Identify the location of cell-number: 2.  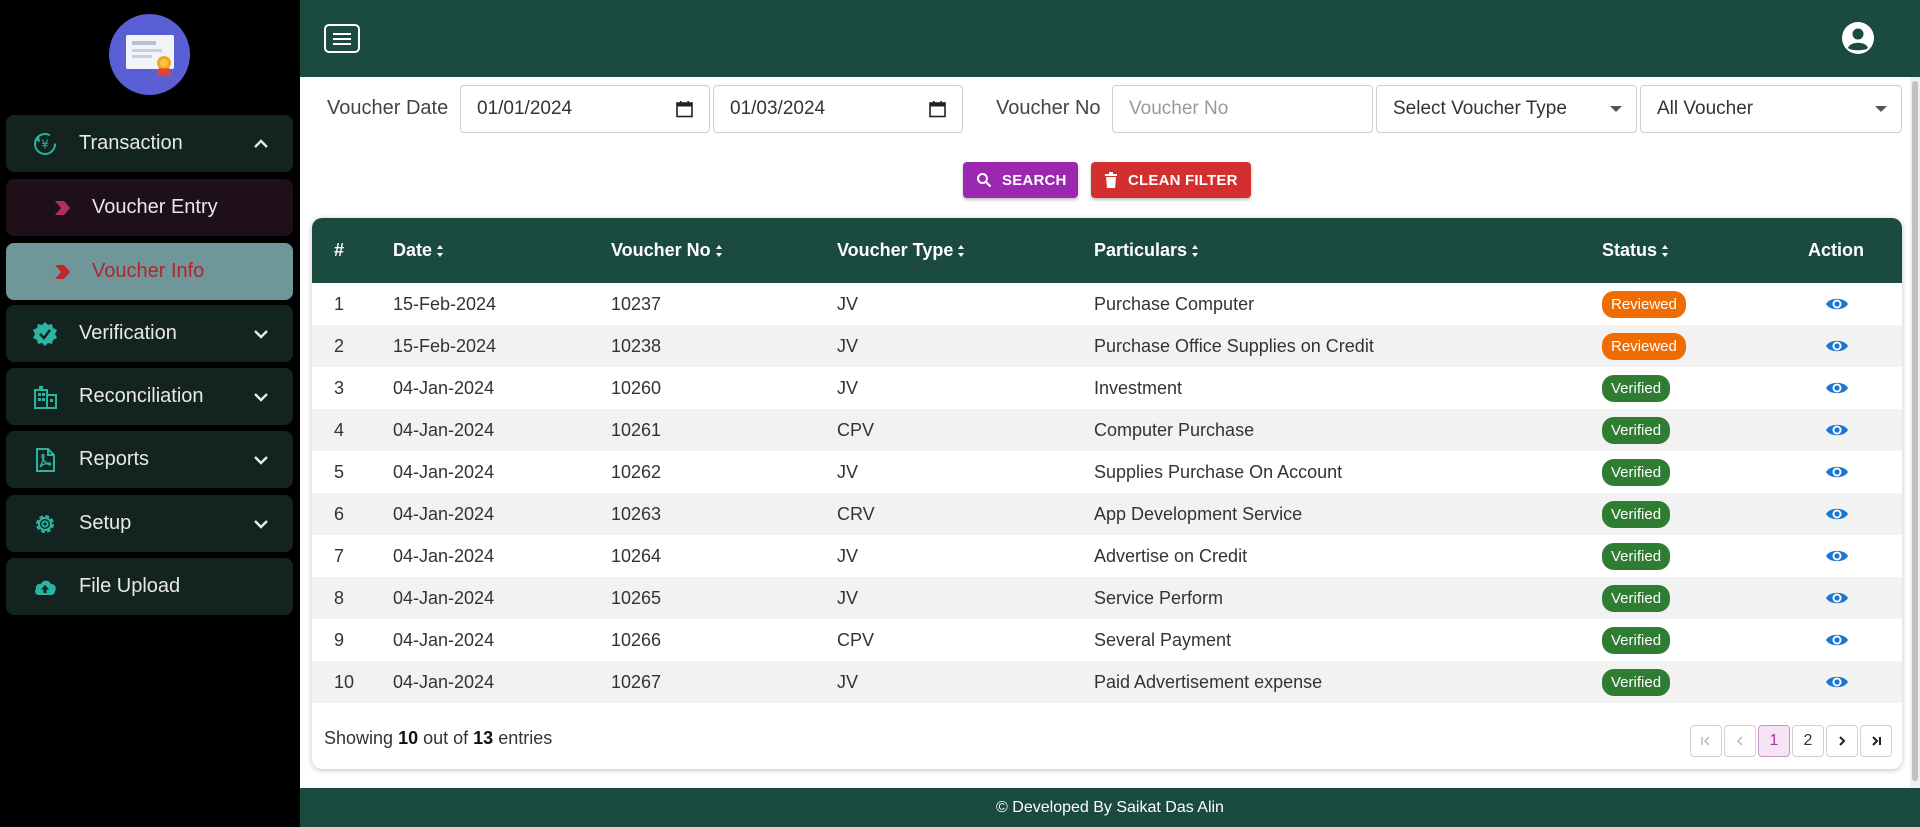
(339, 345).